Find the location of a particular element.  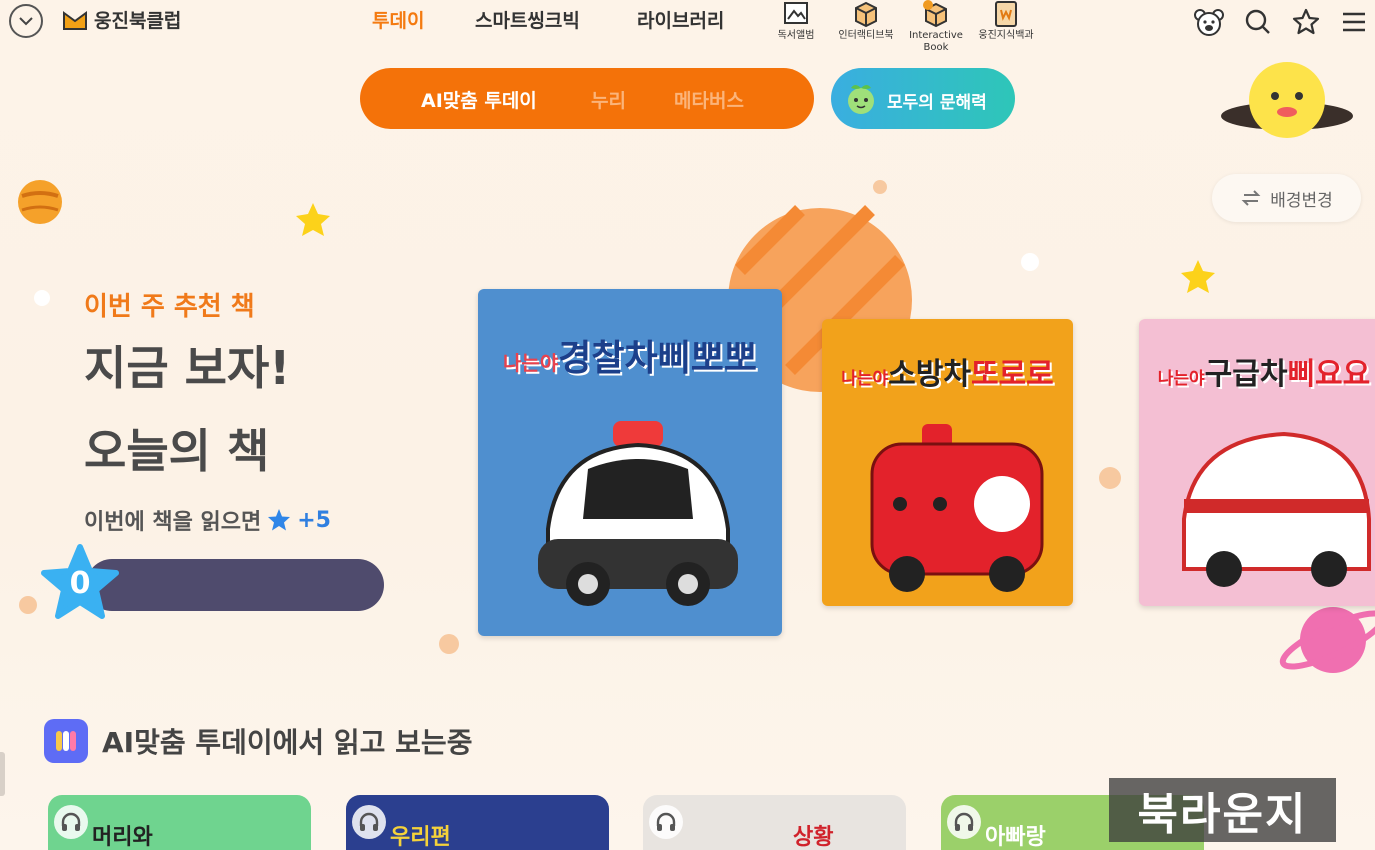

hamburger-menu-icon is located at coordinates (1354, 22).